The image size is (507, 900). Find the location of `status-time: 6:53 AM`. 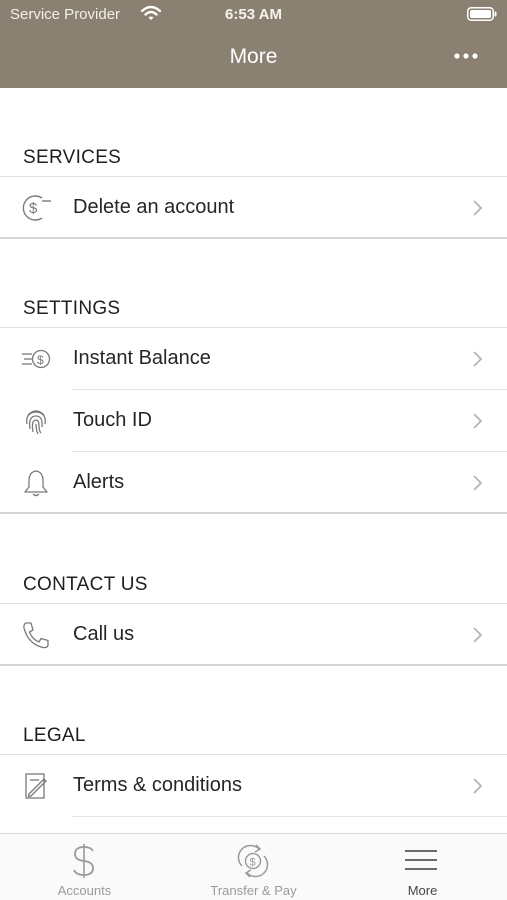

status-time: 6:53 AM is located at coordinates (253, 14).